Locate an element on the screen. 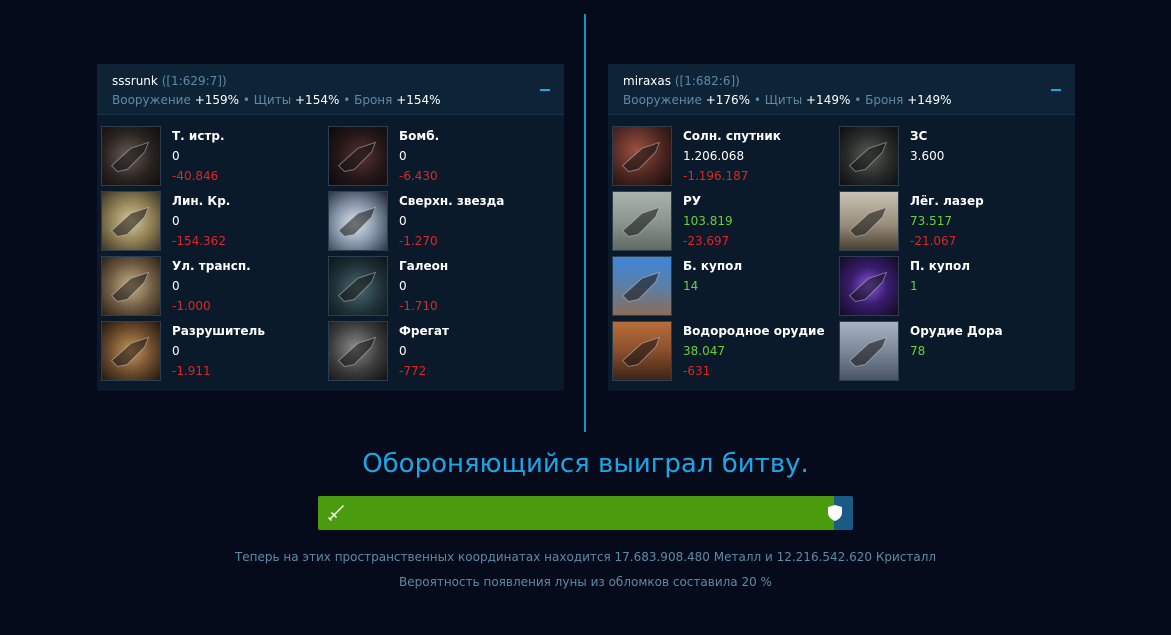 This screenshot has width=1171, height=635. attacker-coords: ([1:629:7]) is located at coordinates (194, 81).